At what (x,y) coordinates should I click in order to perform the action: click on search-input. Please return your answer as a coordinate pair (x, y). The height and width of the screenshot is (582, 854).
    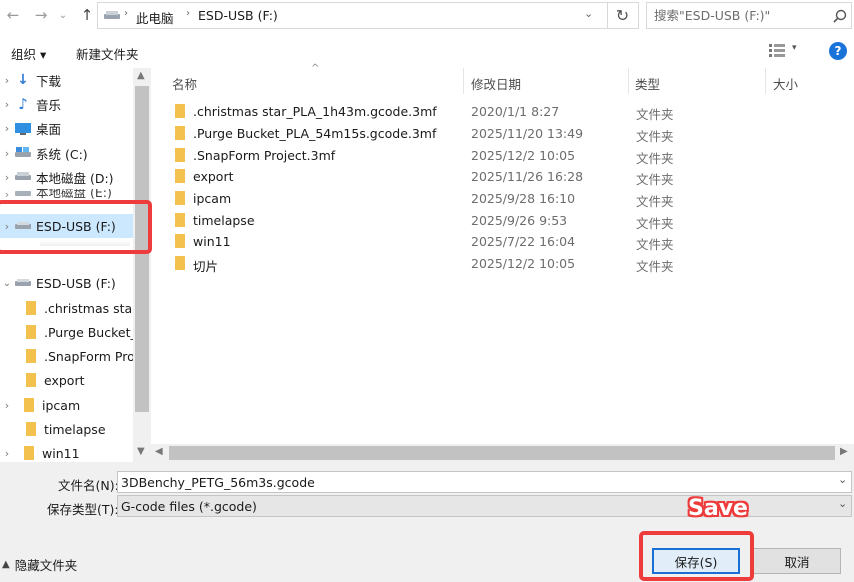
    Looking at the image, I should click on (732, 15).